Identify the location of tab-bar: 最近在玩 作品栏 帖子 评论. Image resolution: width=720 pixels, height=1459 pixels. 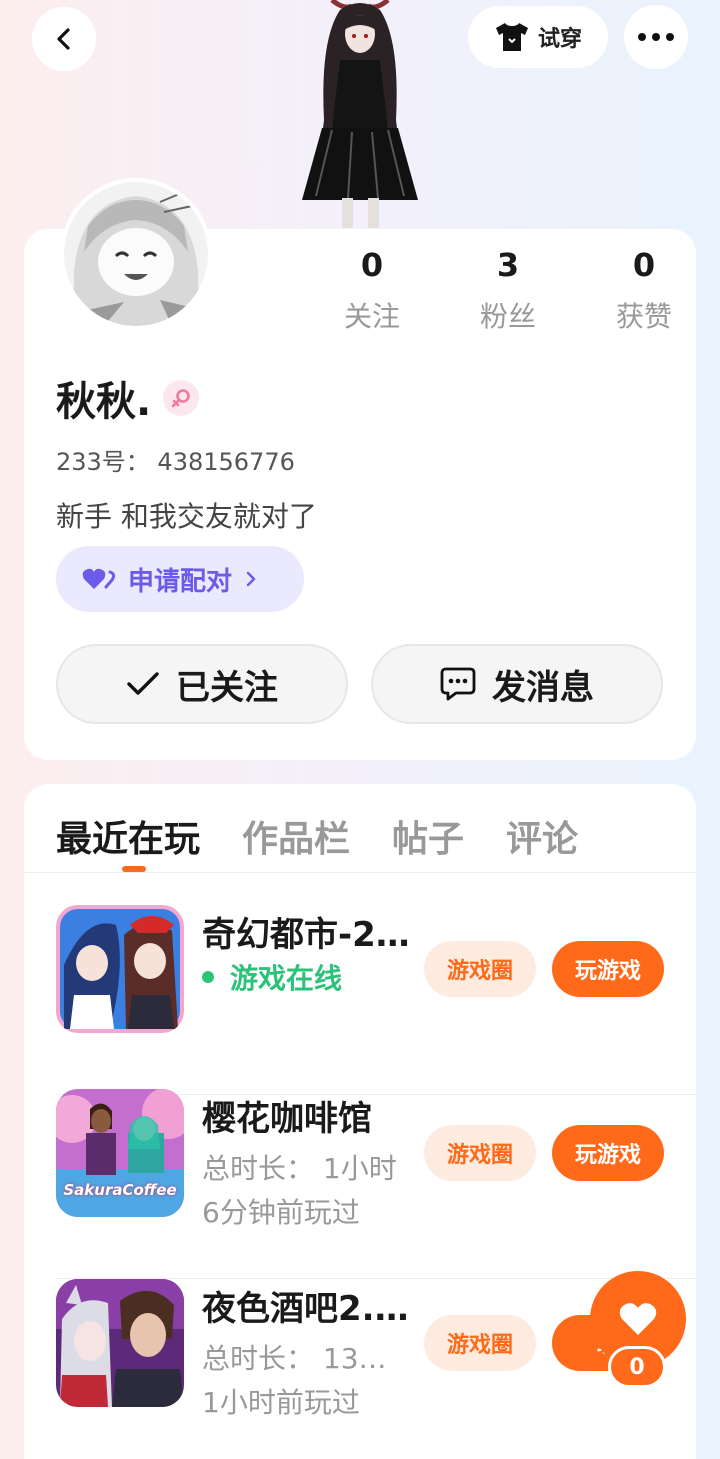
(317, 836).